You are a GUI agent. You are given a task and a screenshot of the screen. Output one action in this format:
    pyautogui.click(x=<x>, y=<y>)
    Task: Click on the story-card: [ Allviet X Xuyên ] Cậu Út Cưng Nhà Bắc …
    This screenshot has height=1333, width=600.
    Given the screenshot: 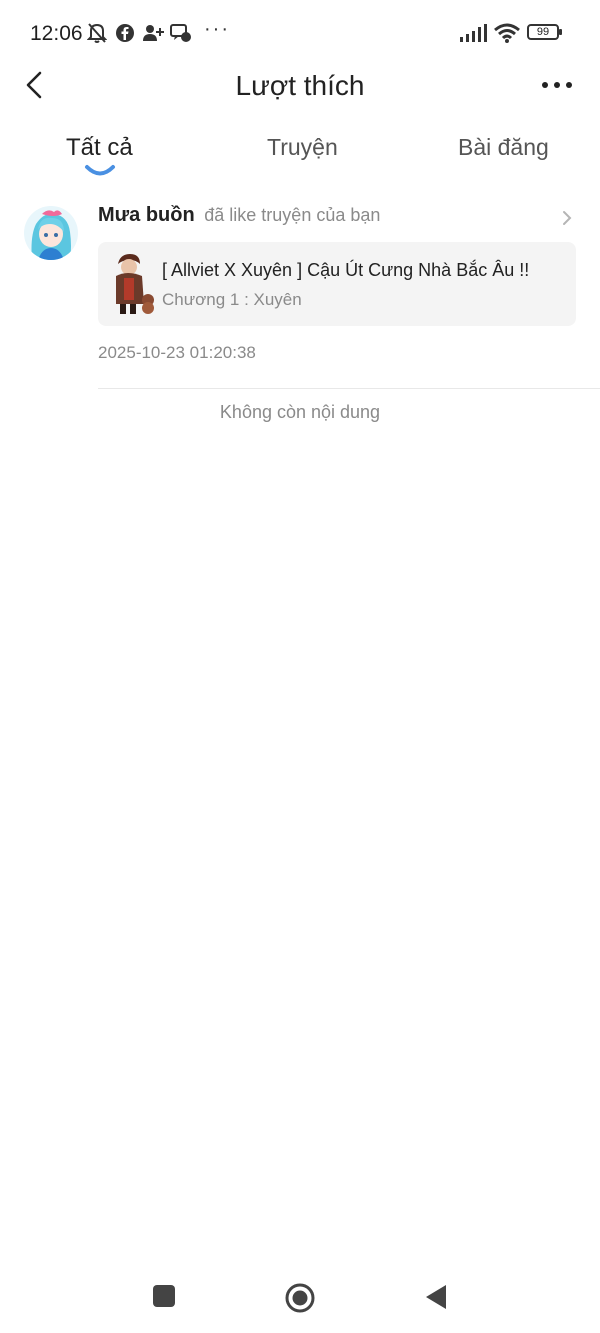 What is the action you would take?
    pyautogui.click(x=337, y=284)
    